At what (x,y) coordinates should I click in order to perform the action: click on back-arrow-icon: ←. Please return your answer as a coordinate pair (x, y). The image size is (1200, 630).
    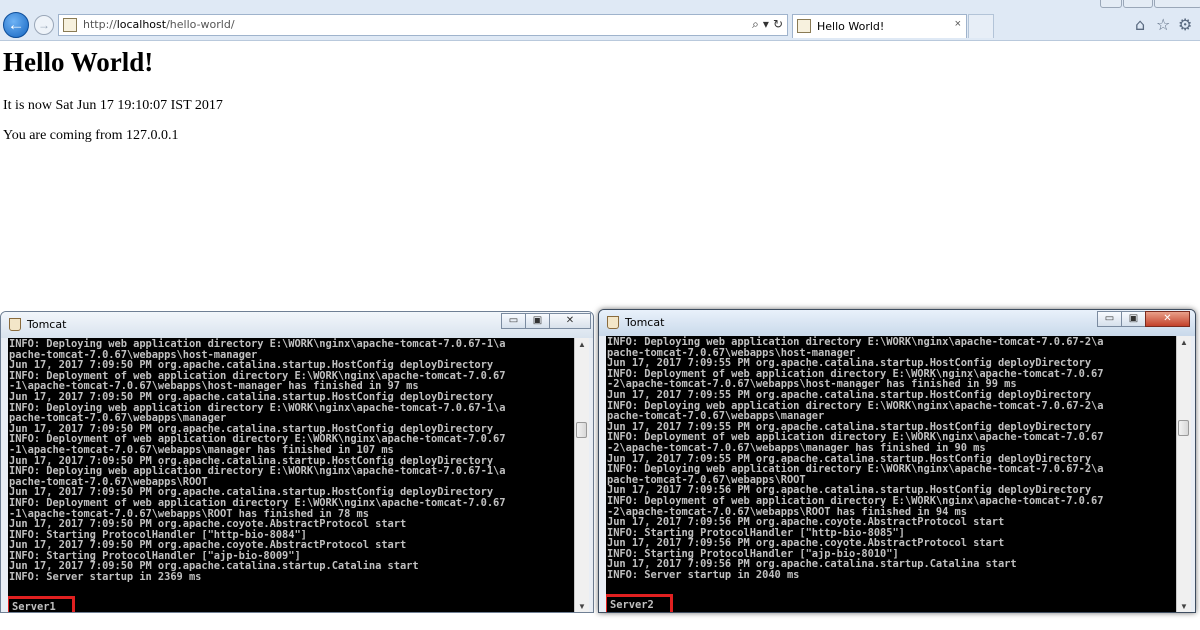
    Looking at the image, I should click on (16, 24).